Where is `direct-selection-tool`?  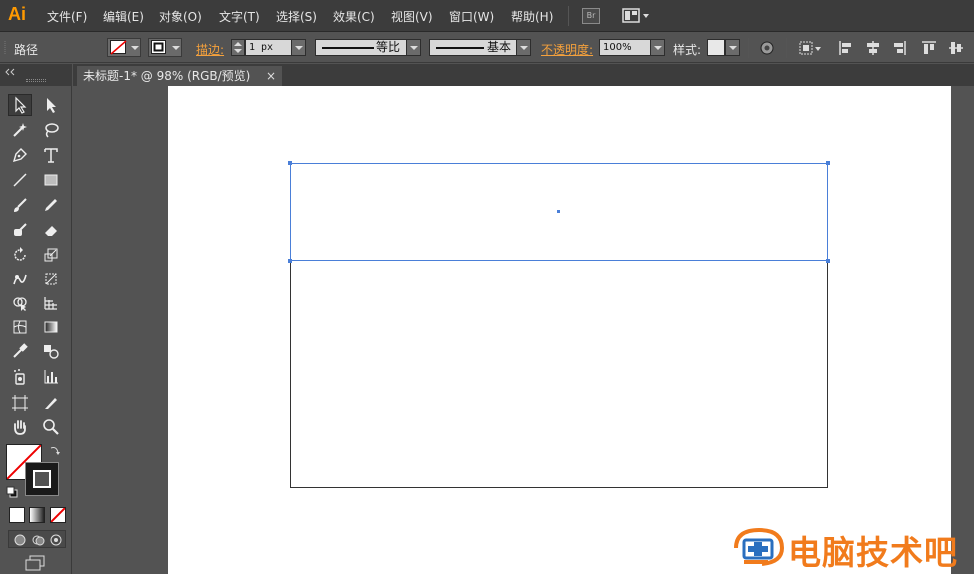
direct-selection-tool is located at coordinates (51, 105).